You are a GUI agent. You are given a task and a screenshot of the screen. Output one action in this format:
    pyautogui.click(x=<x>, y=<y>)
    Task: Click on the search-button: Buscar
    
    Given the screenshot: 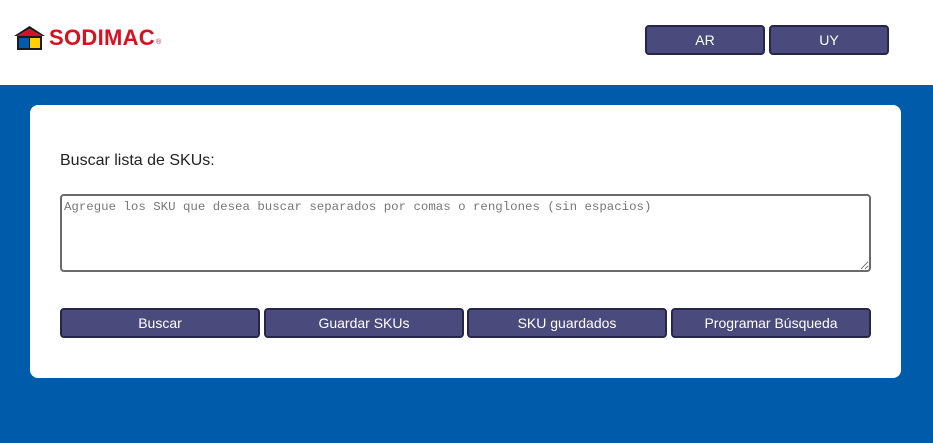 What is the action you would take?
    pyautogui.click(x=160, y=323)
    